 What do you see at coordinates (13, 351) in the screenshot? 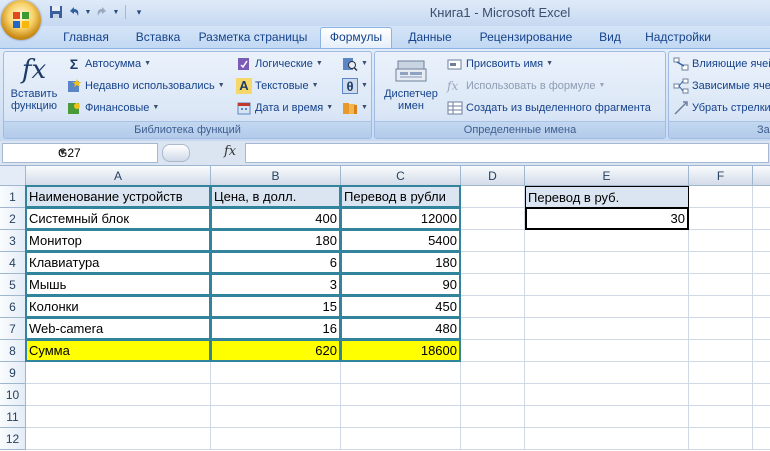
I see `row-header-8: 8` at bounding box center [13, 351].